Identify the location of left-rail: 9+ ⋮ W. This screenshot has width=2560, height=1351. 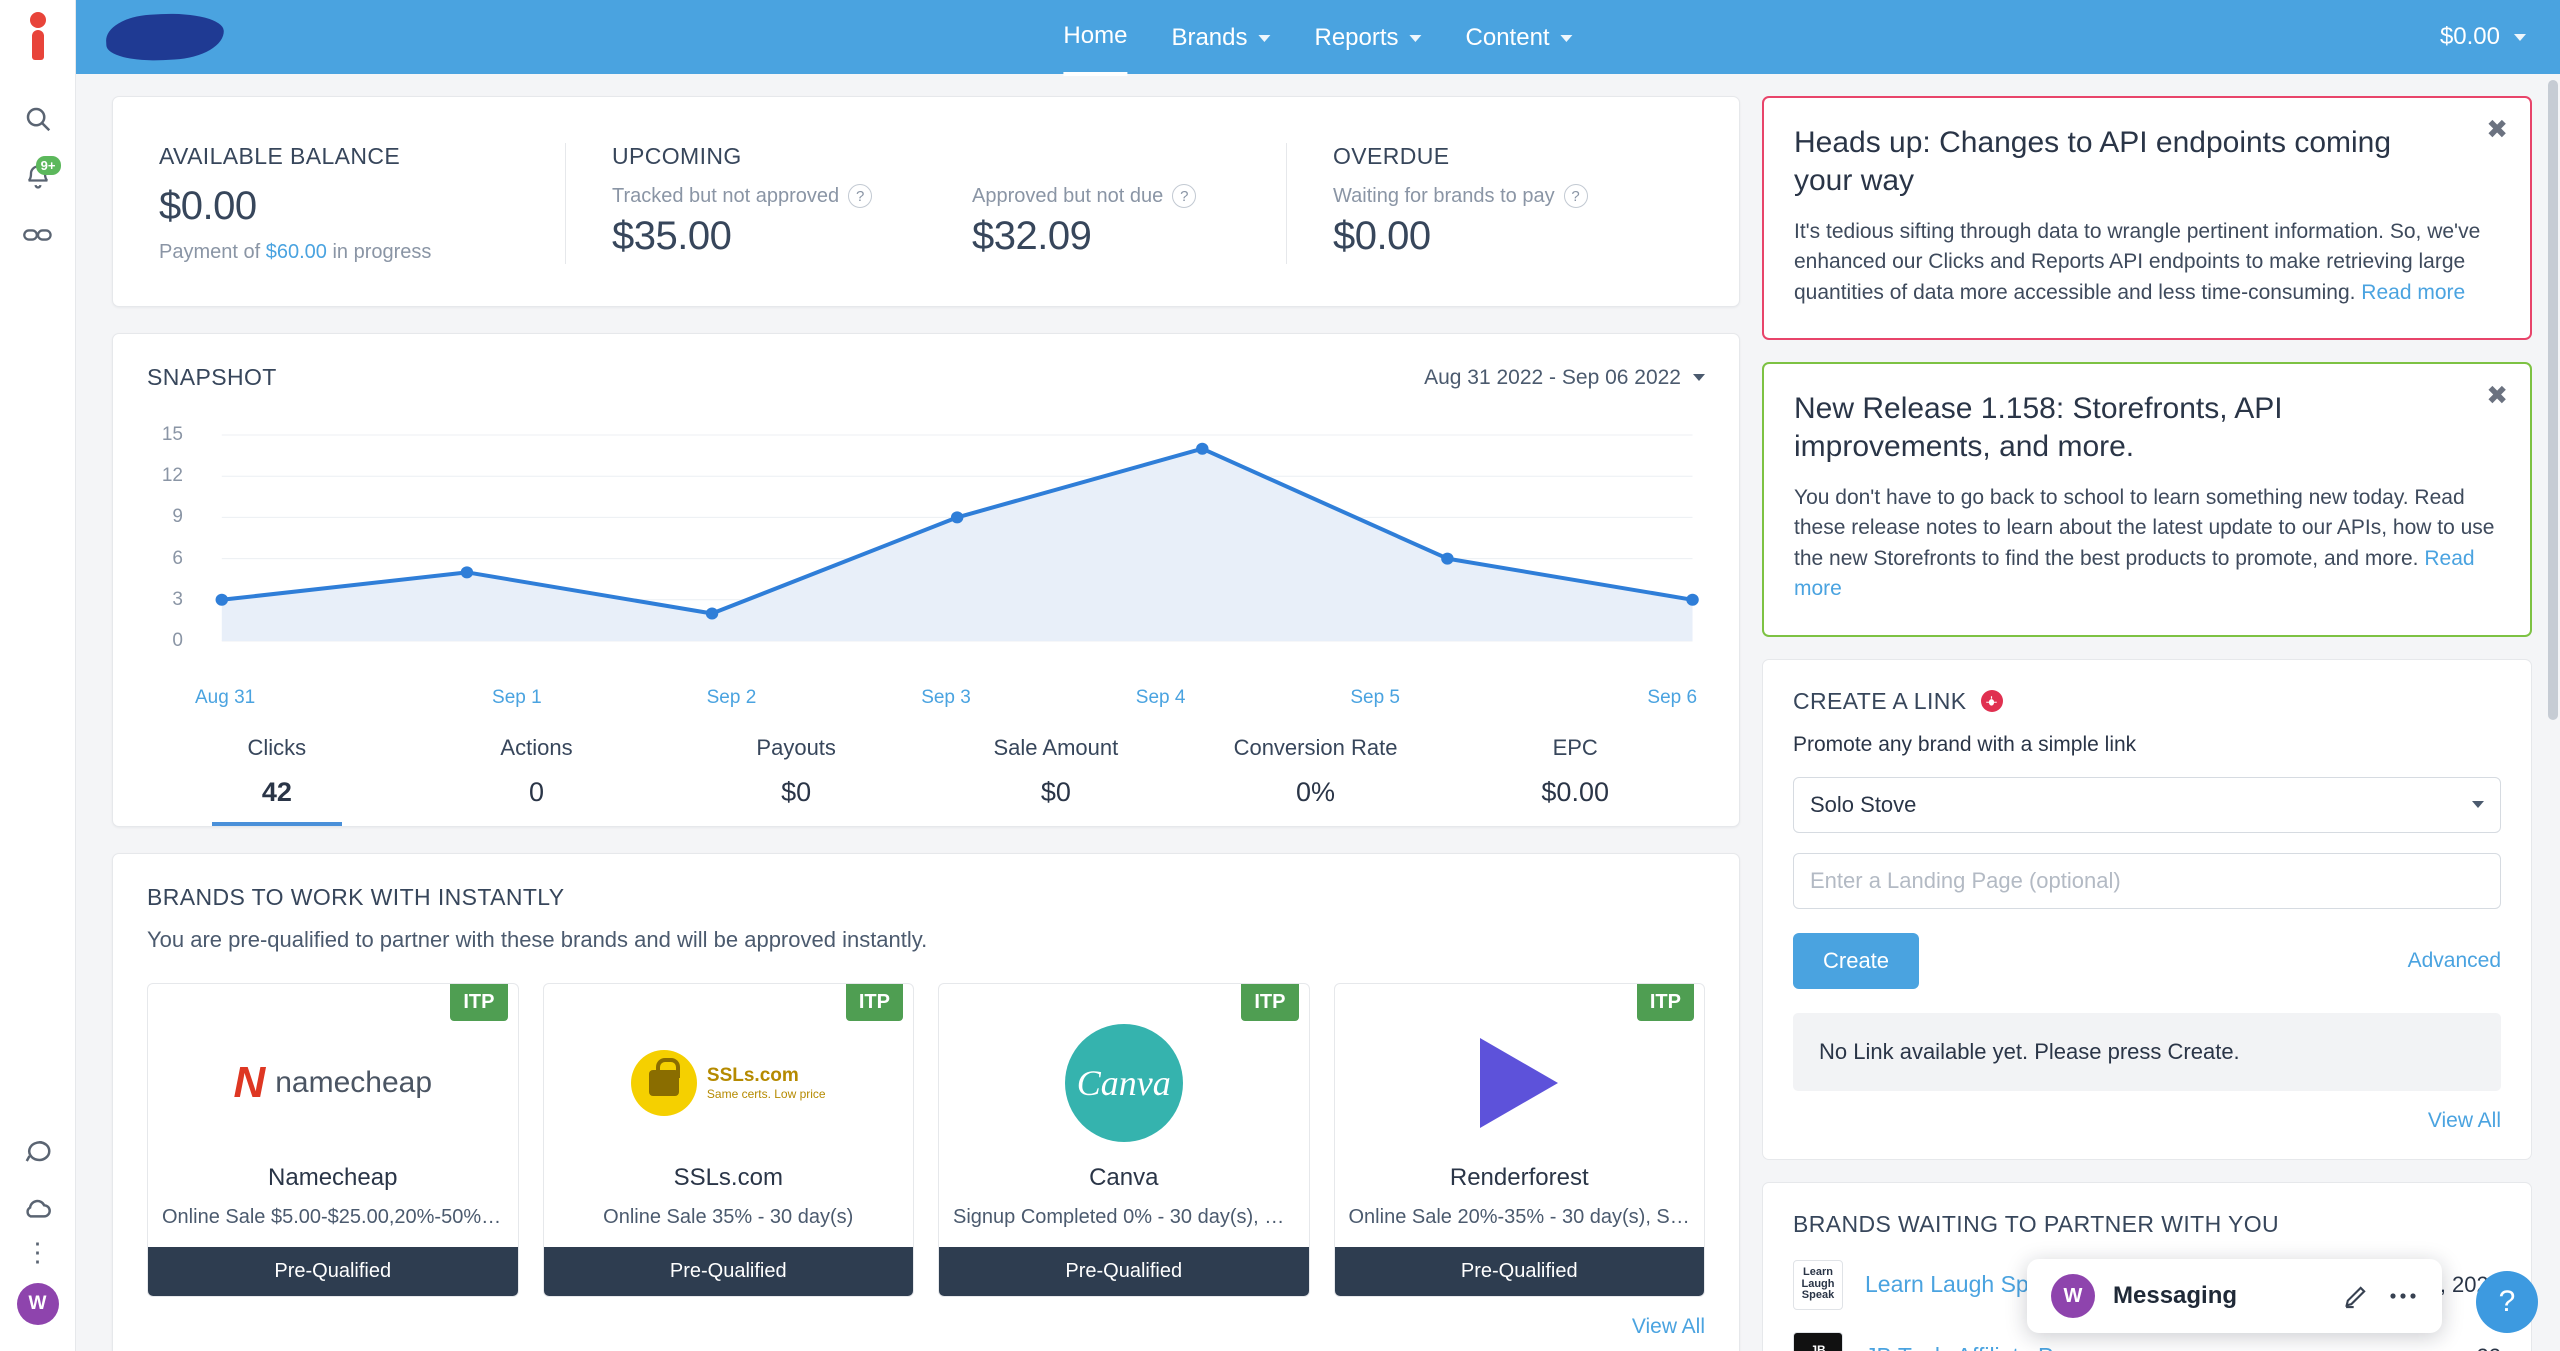
(38, 675).